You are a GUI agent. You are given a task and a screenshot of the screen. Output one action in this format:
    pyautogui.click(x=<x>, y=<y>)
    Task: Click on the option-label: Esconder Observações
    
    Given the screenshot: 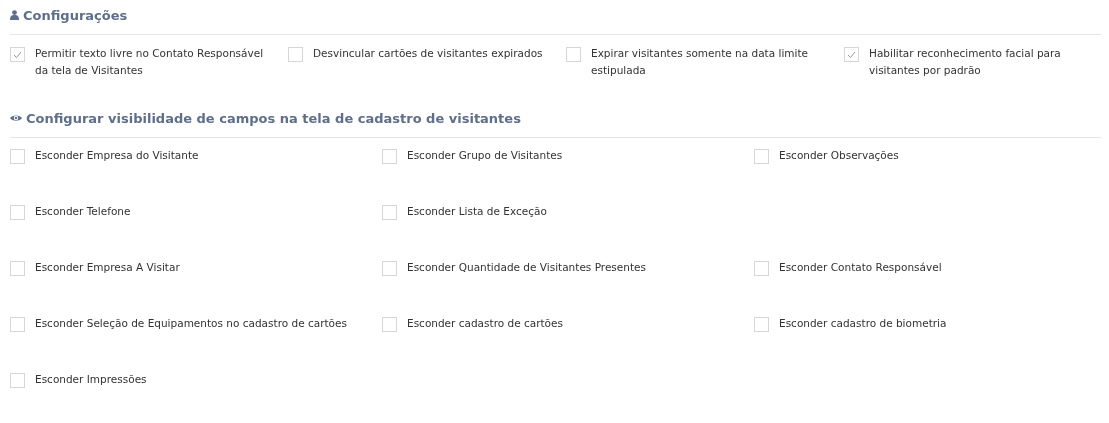 What is the action you would take?
    pyautogui.click(x=839, y=155)
    